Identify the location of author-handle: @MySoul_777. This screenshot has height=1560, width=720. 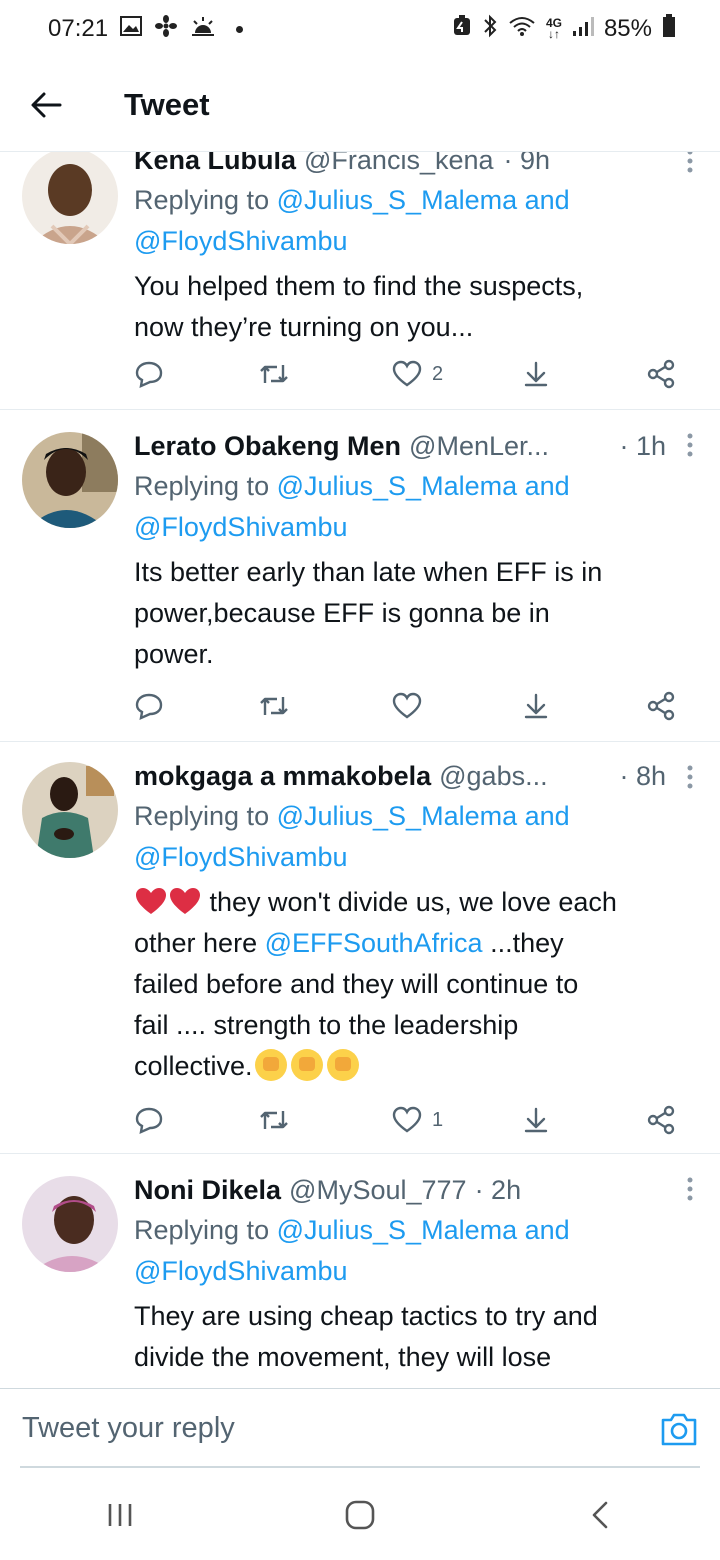
(378, 1190).